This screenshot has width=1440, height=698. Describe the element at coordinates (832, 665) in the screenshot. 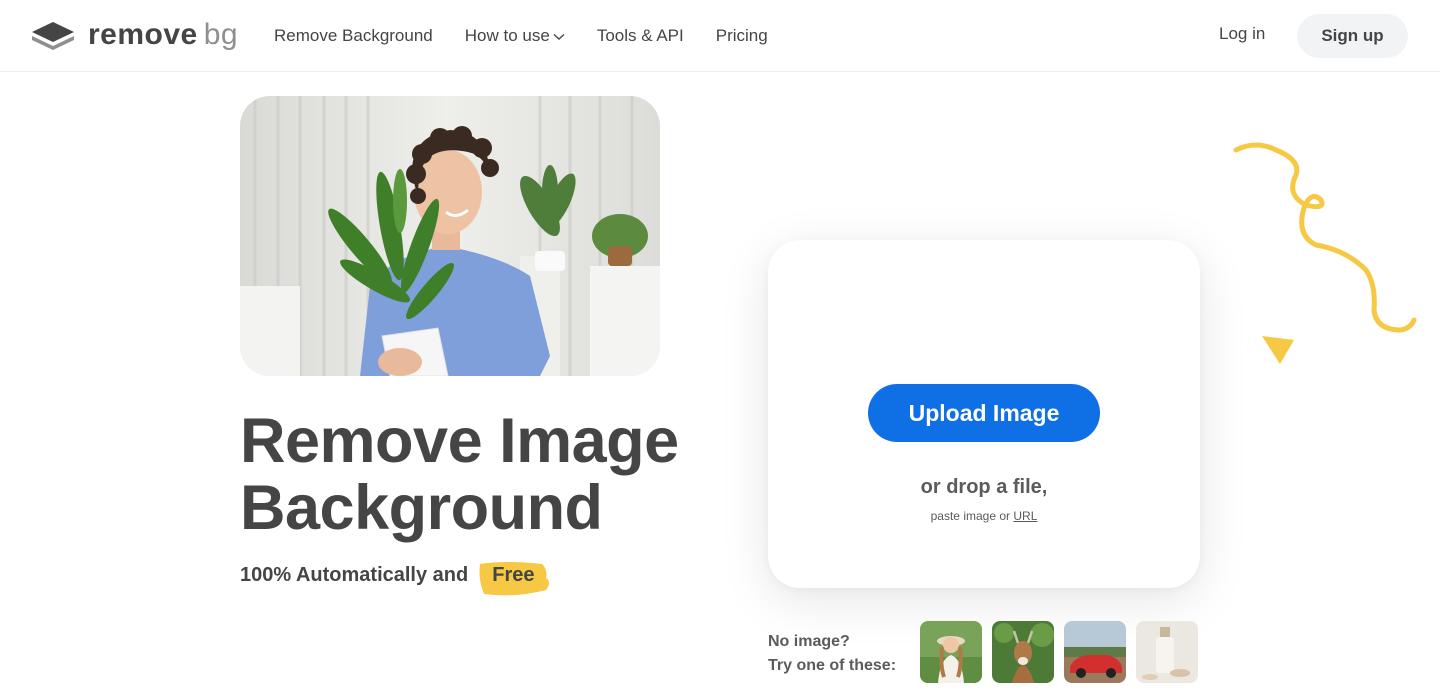

I see `sample-label-line-2: Try one of these:` at that location.